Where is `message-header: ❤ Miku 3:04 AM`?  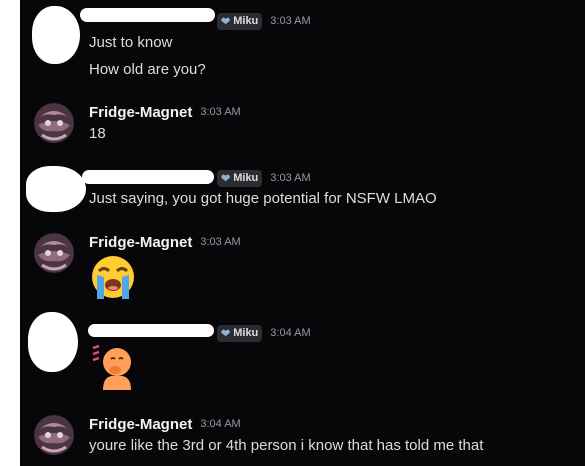
message-header: ❤ Miku 3:04 AM is located at coordinates (262, 333).